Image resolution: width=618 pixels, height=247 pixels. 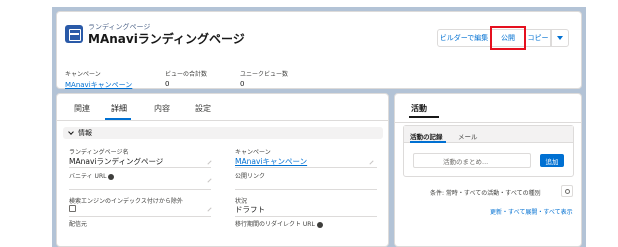 I want to click on activity-title-underline, so click(x=424, y=117).